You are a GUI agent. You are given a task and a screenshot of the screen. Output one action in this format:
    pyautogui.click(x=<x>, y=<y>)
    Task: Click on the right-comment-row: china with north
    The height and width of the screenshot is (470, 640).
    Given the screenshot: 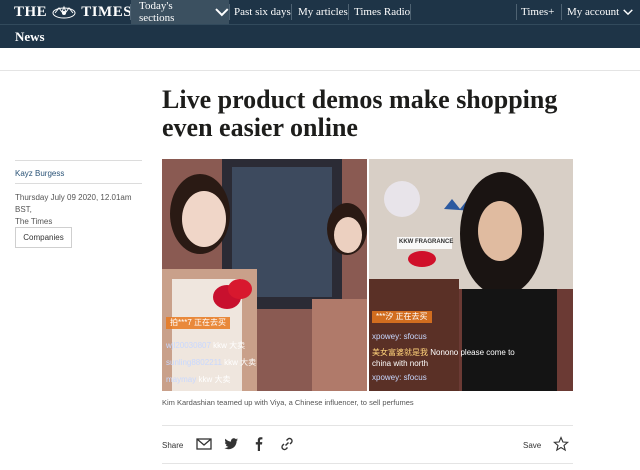 What is the action you would take?
    pyautogui.click(x=400, y=363)
    